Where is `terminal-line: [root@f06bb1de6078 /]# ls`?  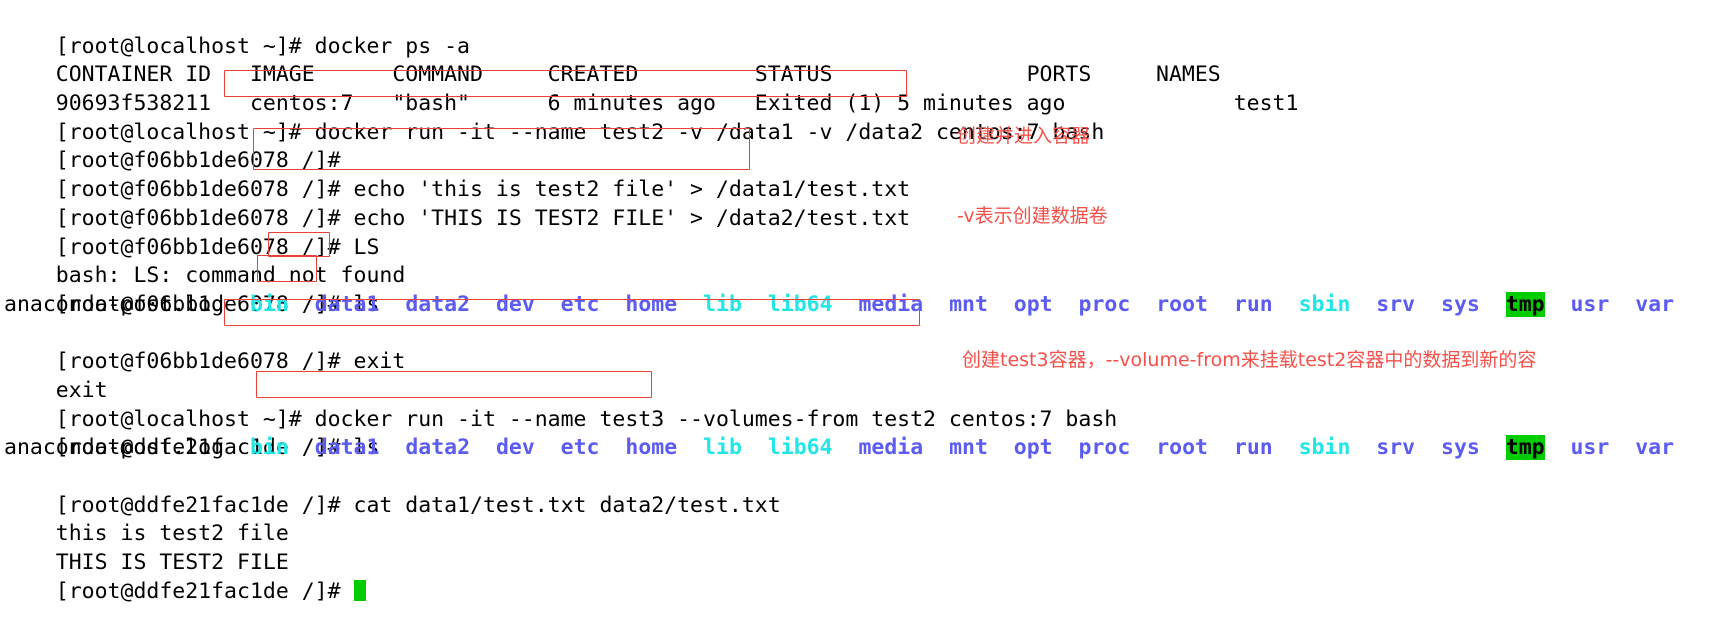 terminal-line: [root@f06bb1de6078 /]# ls is located at coordinates (856, 289).